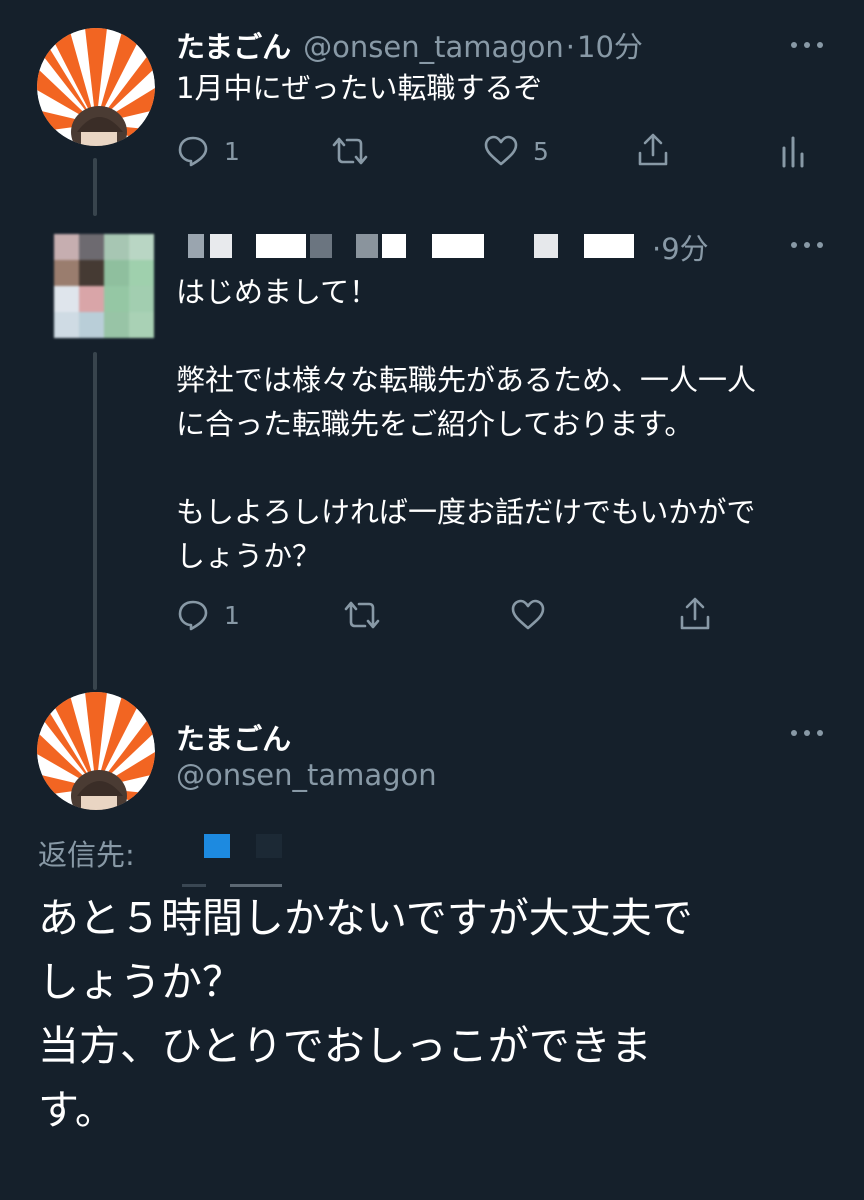 The height and width of the screenshot is (1200, 864). I want to click on like-count: 5, so click(541, 151).